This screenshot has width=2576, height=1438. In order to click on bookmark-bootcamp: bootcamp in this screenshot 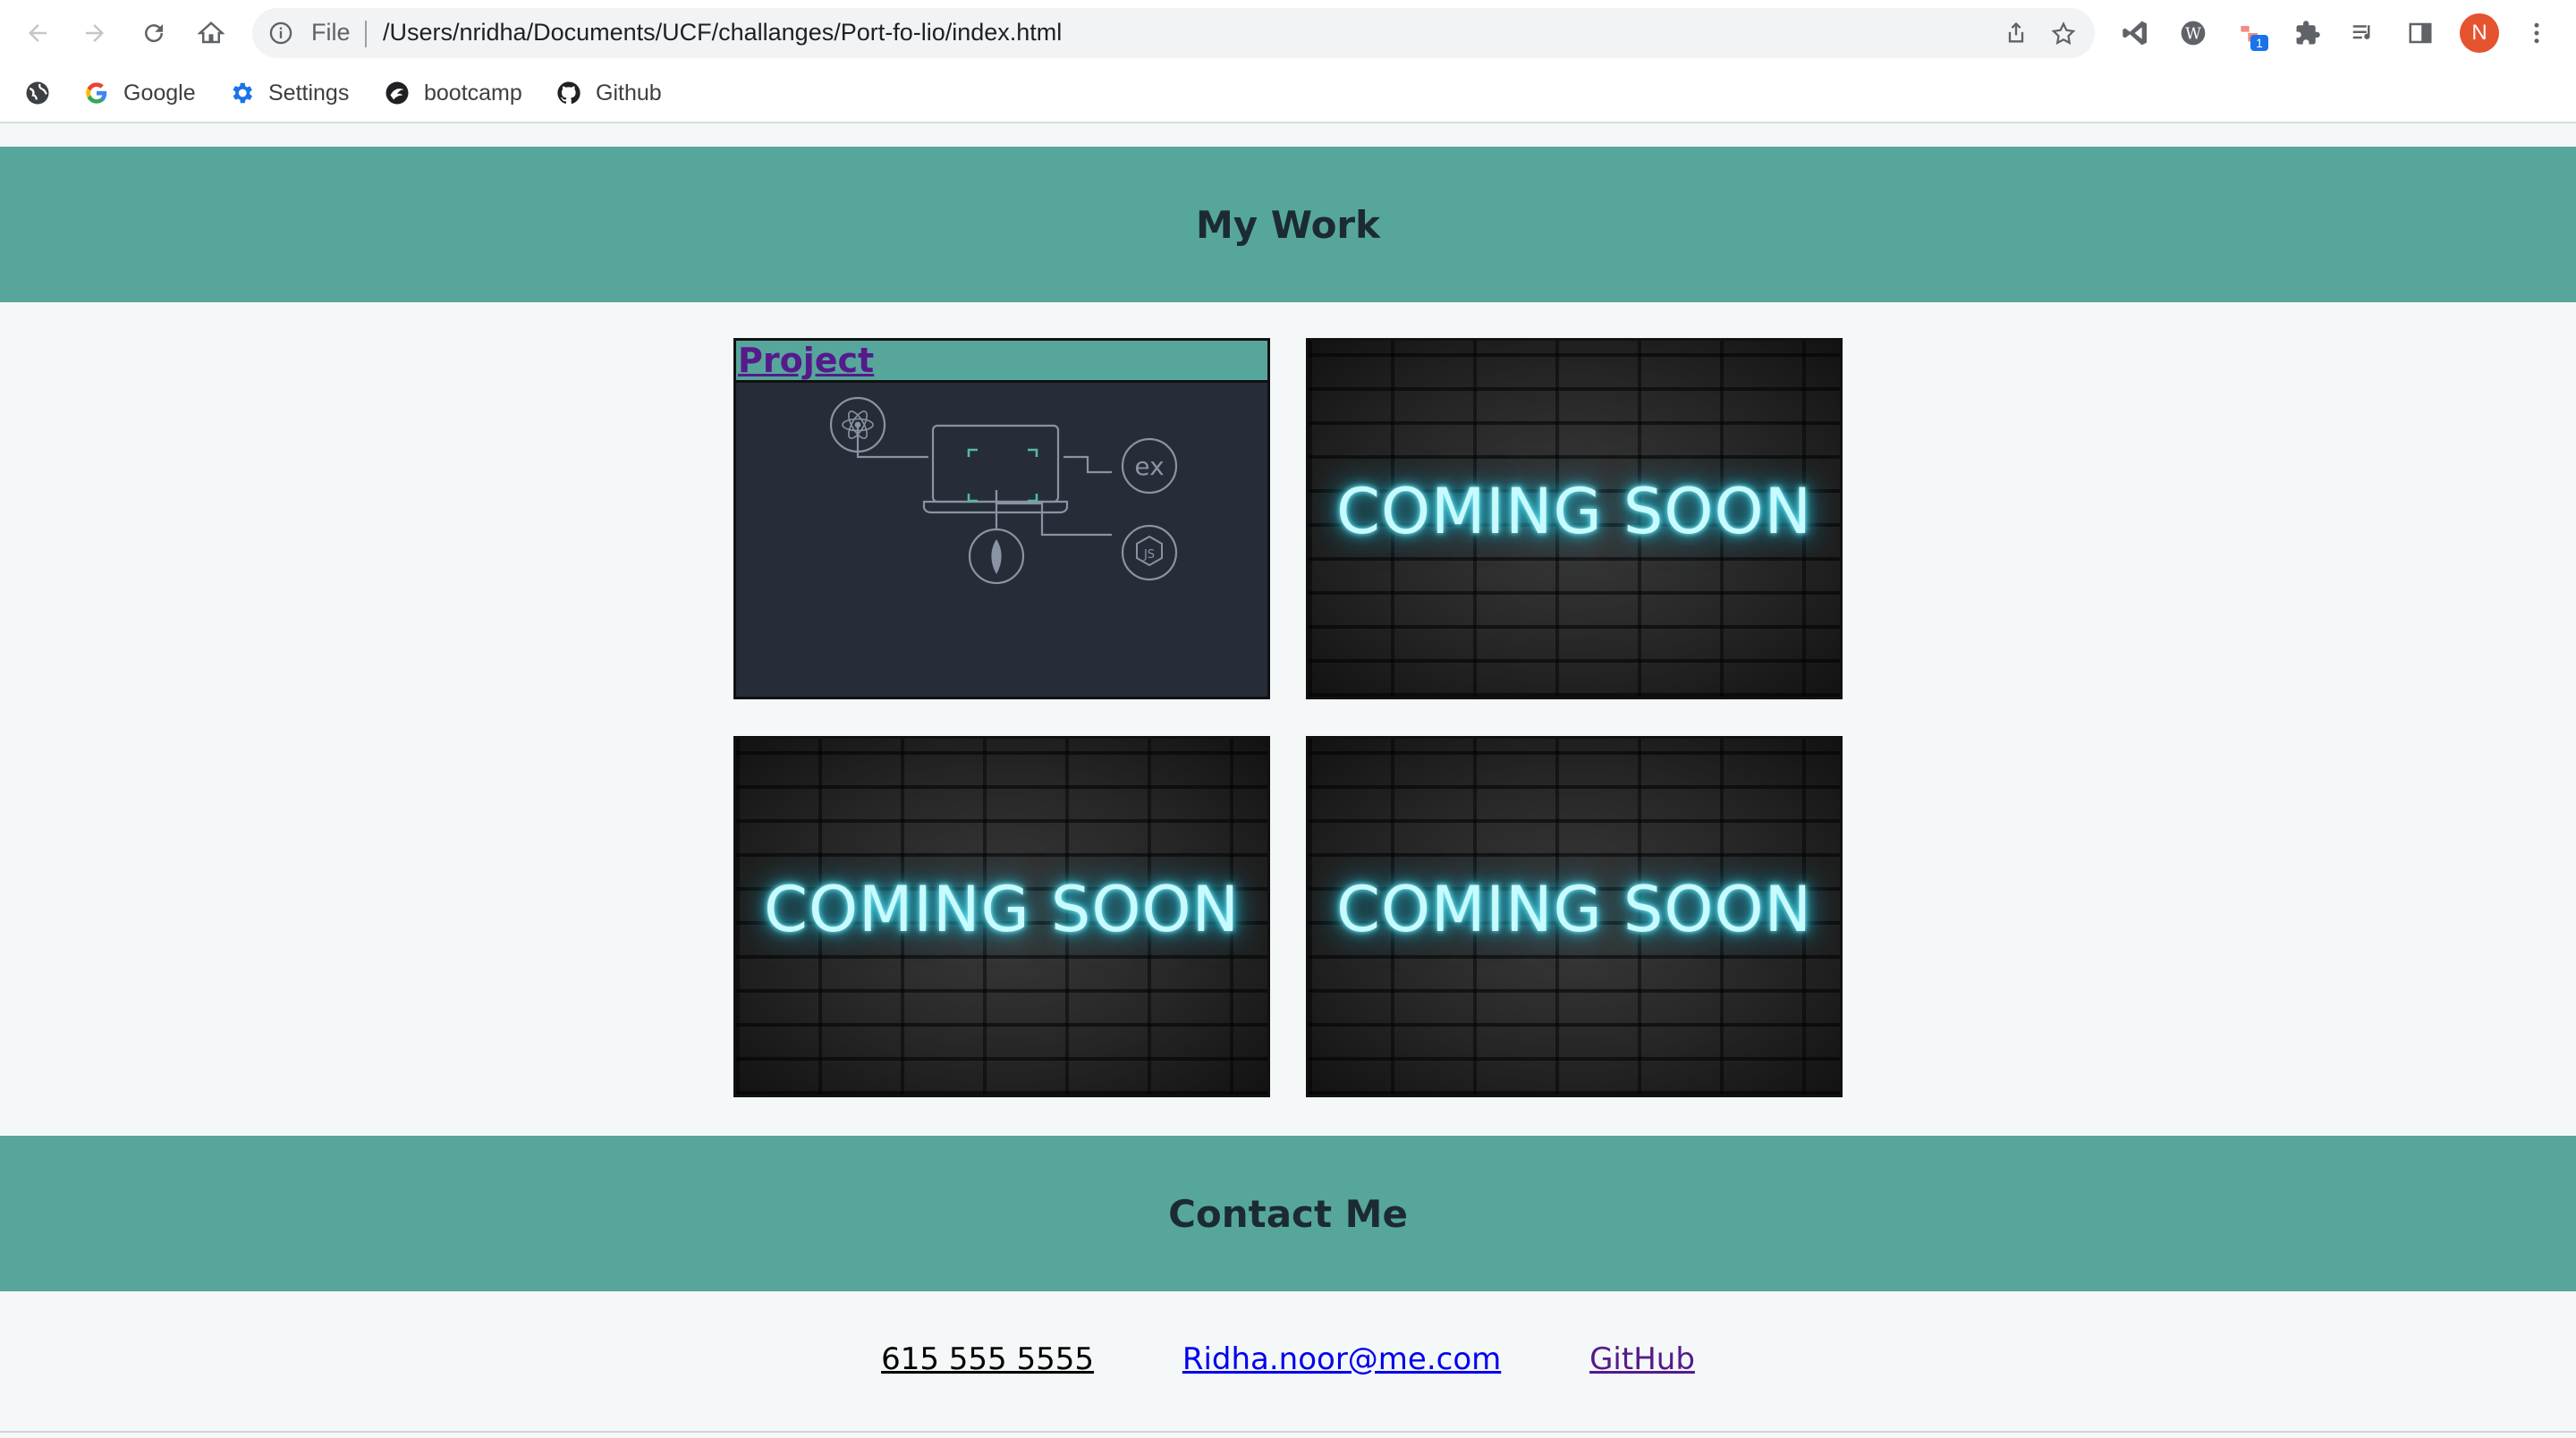, I will do `click(452, 93)`.